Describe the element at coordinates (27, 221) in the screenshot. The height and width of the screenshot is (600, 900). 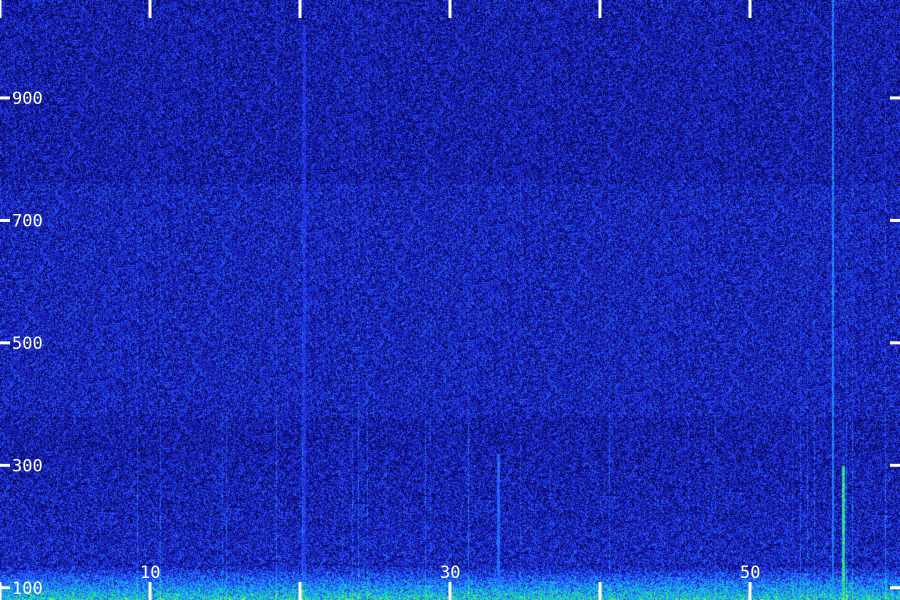
I see `y-tick-label-700: 700` at that location.